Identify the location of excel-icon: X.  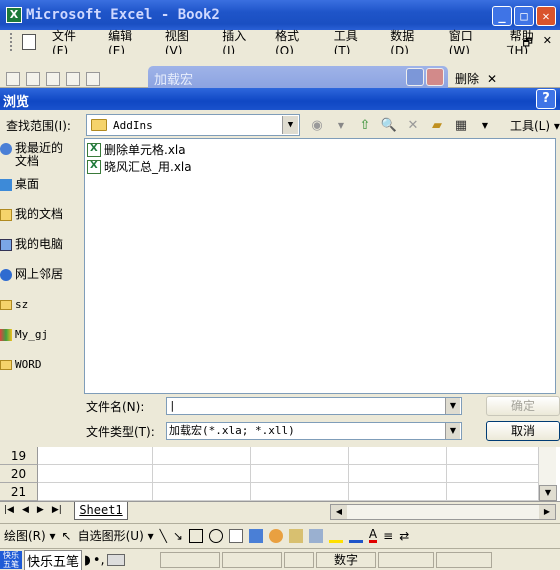
(14, 15).